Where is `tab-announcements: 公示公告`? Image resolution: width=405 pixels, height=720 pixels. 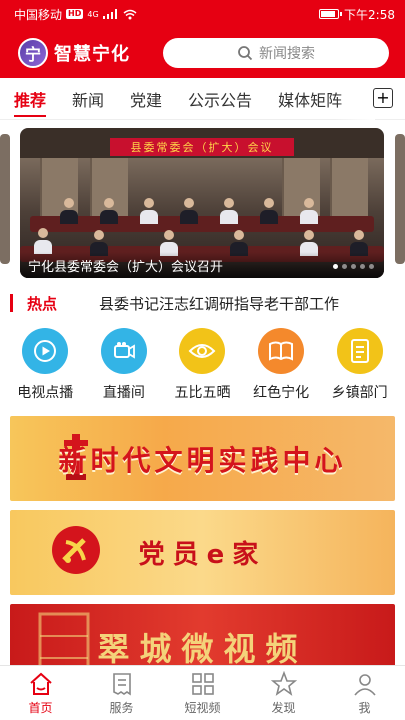
tab-announcements: 公示公告 is located at coordinates (220, 99).